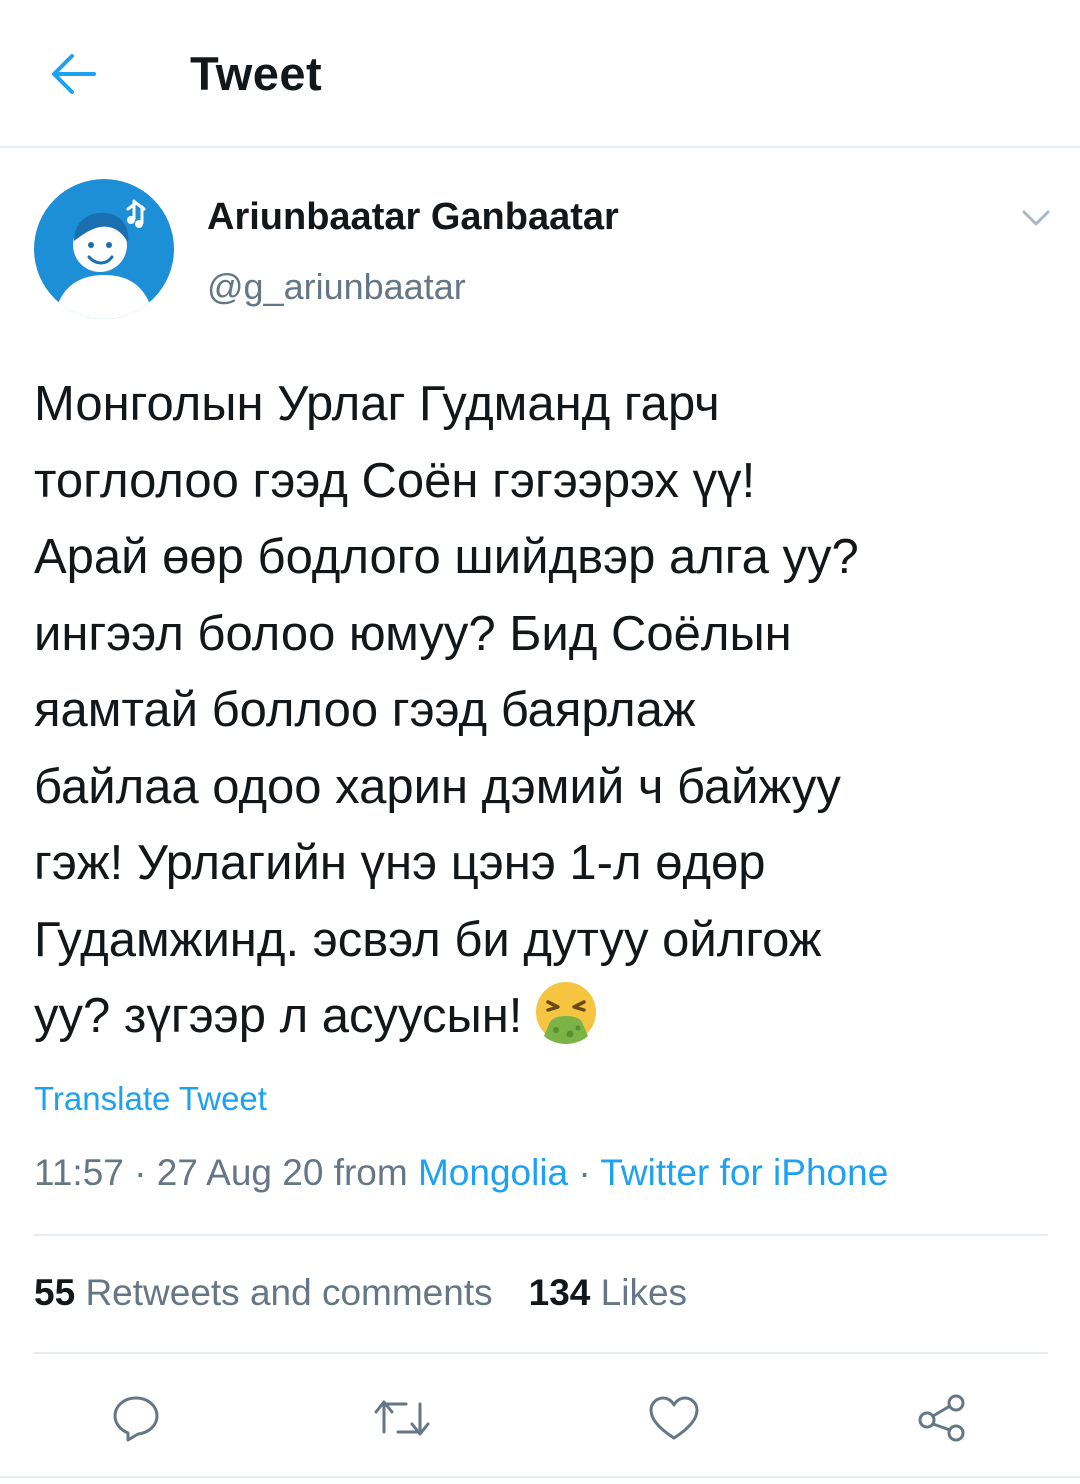 Image resolution: width=1080 pixels, height=1484 pixels. Describe the element at coordinates (150, 1099) in the screenshot. I see `translate-tweet-link: Translate Tweet` at that location.